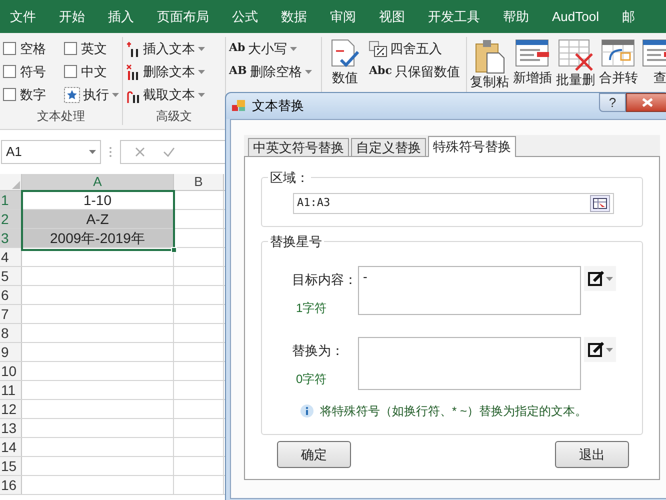 The height and width of the screenshot is (500, 666). I want to click on checkbox-label: 中文, so click(94, 71).